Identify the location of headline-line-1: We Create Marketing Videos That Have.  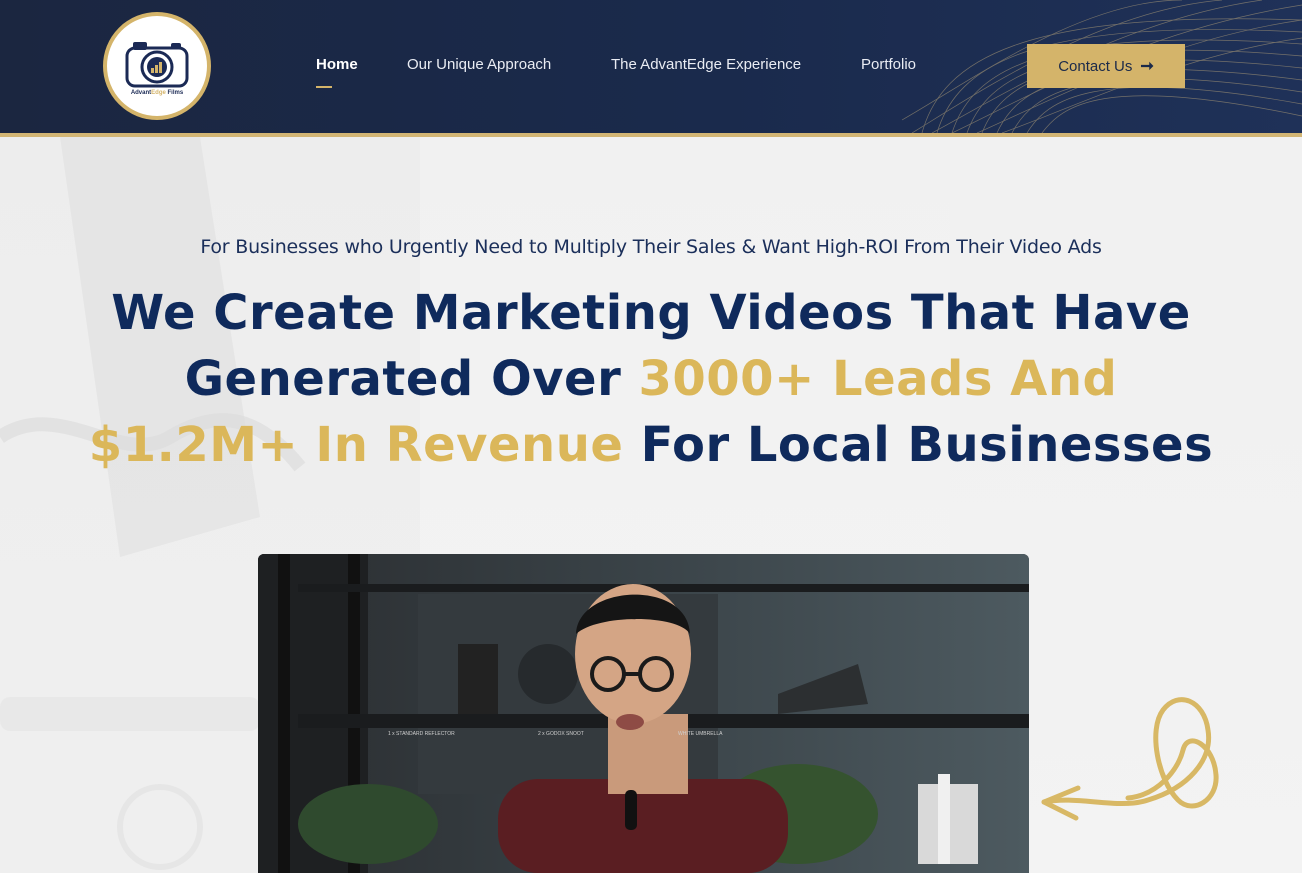
(651, 313).